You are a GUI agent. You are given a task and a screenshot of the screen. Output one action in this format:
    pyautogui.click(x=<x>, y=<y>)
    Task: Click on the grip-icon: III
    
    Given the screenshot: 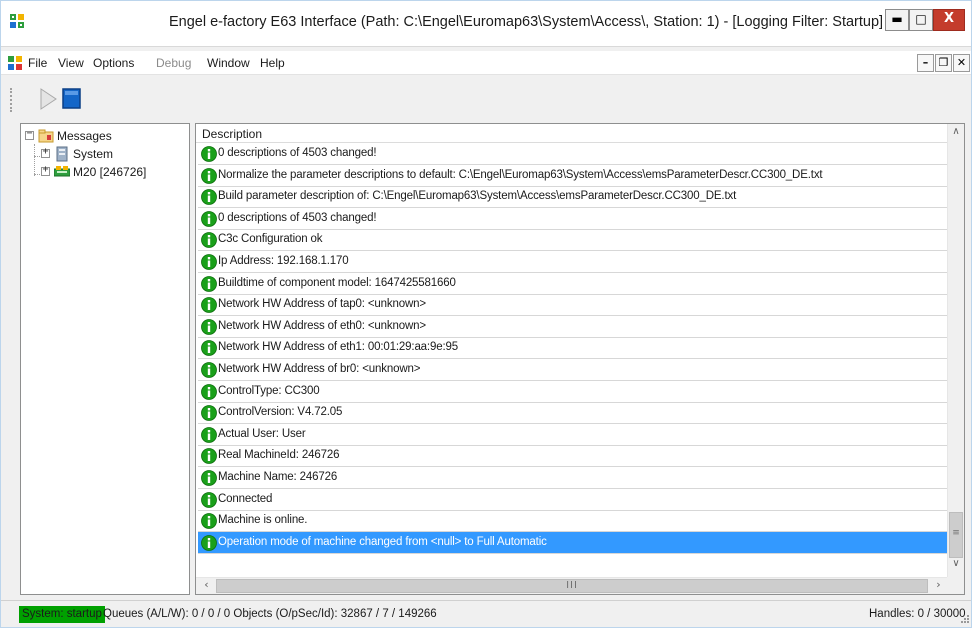 What is the action you would take?
    pyautogui.click(x=572, y=585)
    